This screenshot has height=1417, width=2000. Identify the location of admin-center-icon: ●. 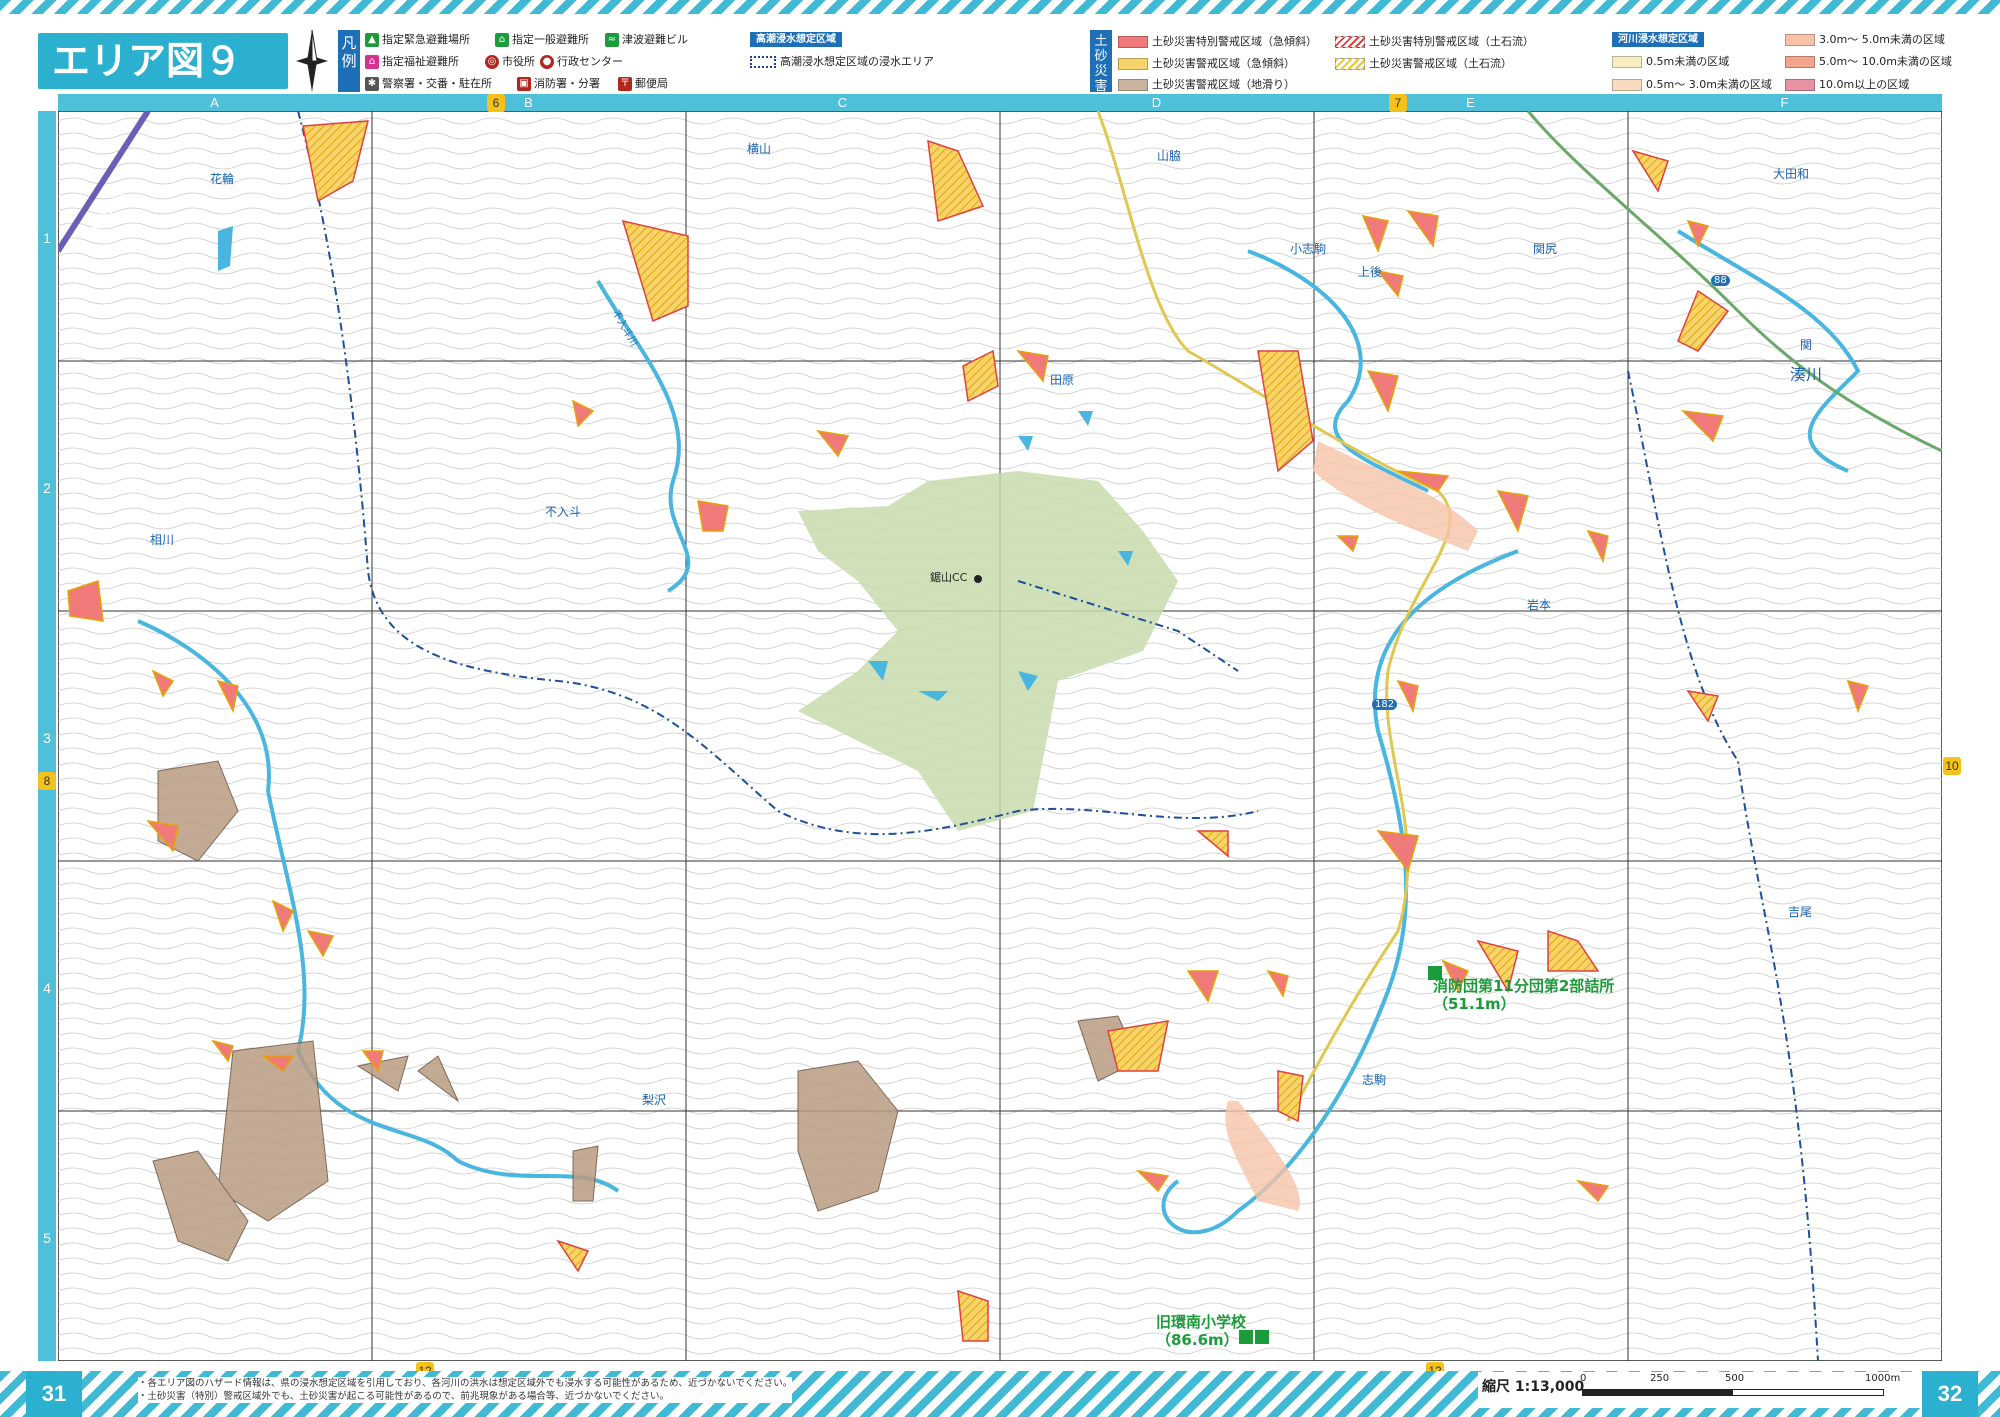
(547, 62).